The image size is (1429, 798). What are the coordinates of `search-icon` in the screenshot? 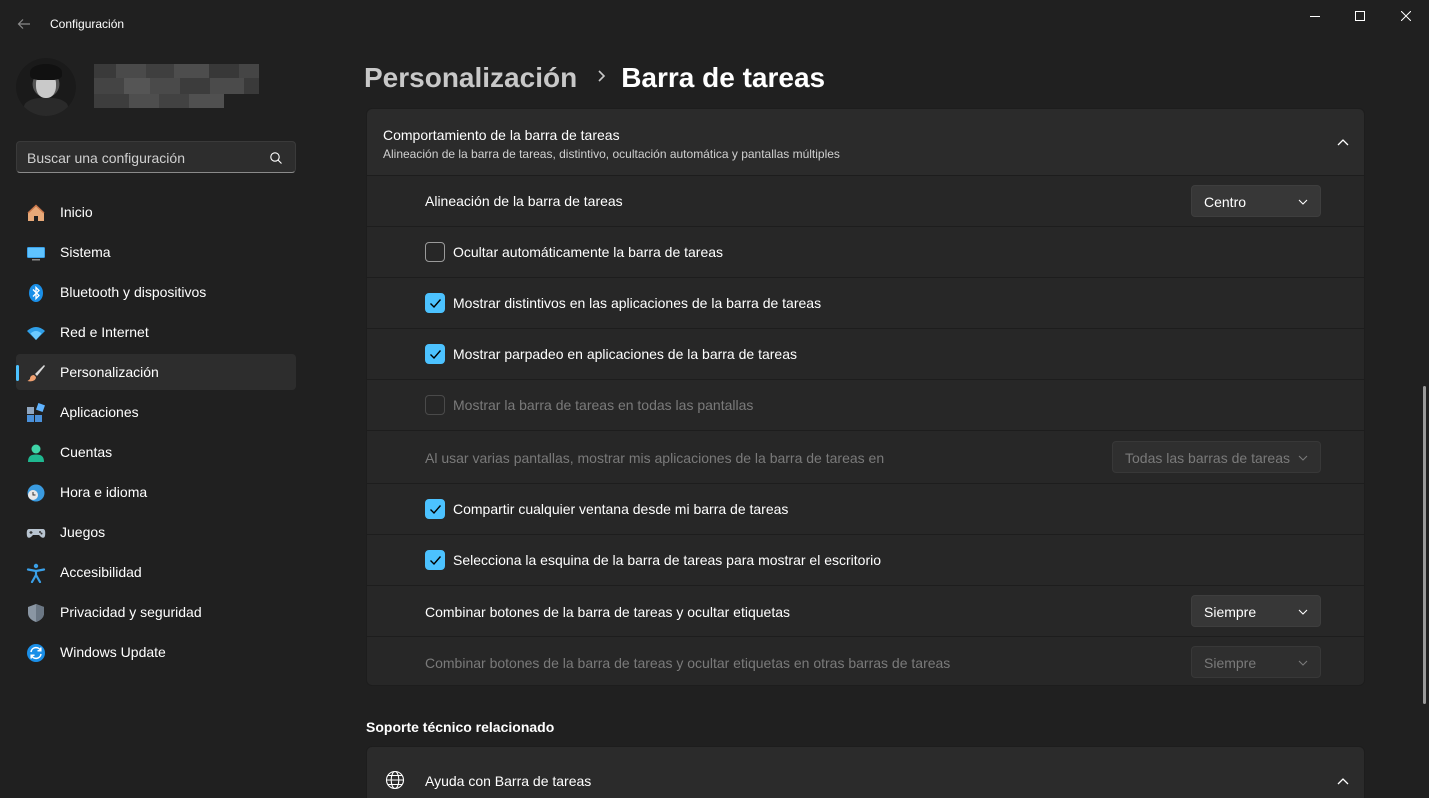 It's located at (276, 158).